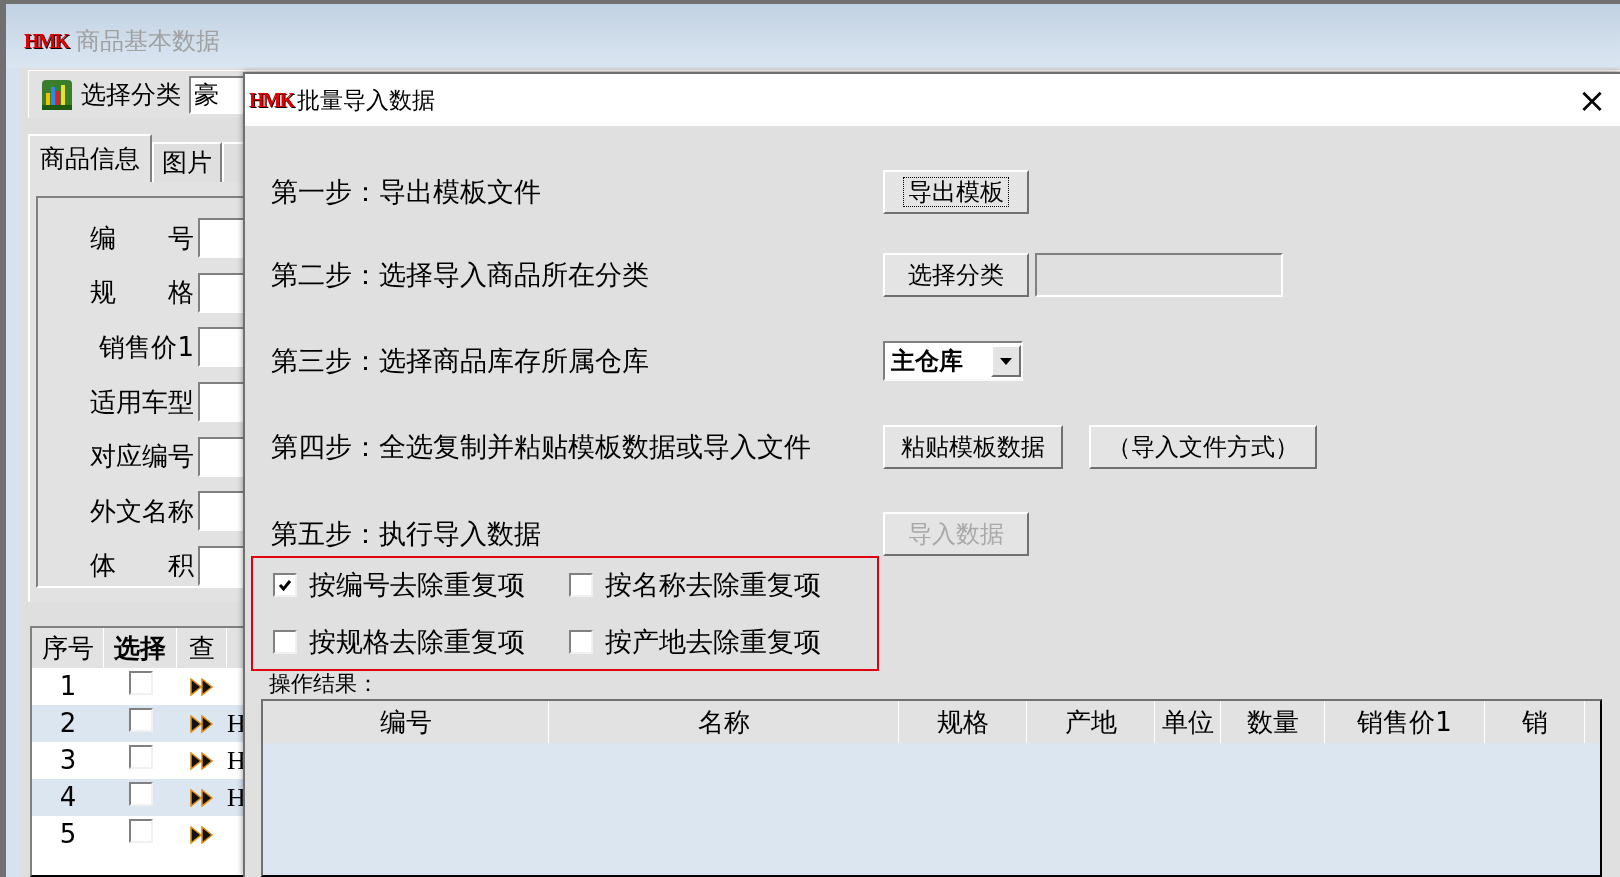 The image size is (1620, 877). What do you see at coordinates (1159, 275) in the screenshot?
I see `category-field` at bounding box center [1159, 275].